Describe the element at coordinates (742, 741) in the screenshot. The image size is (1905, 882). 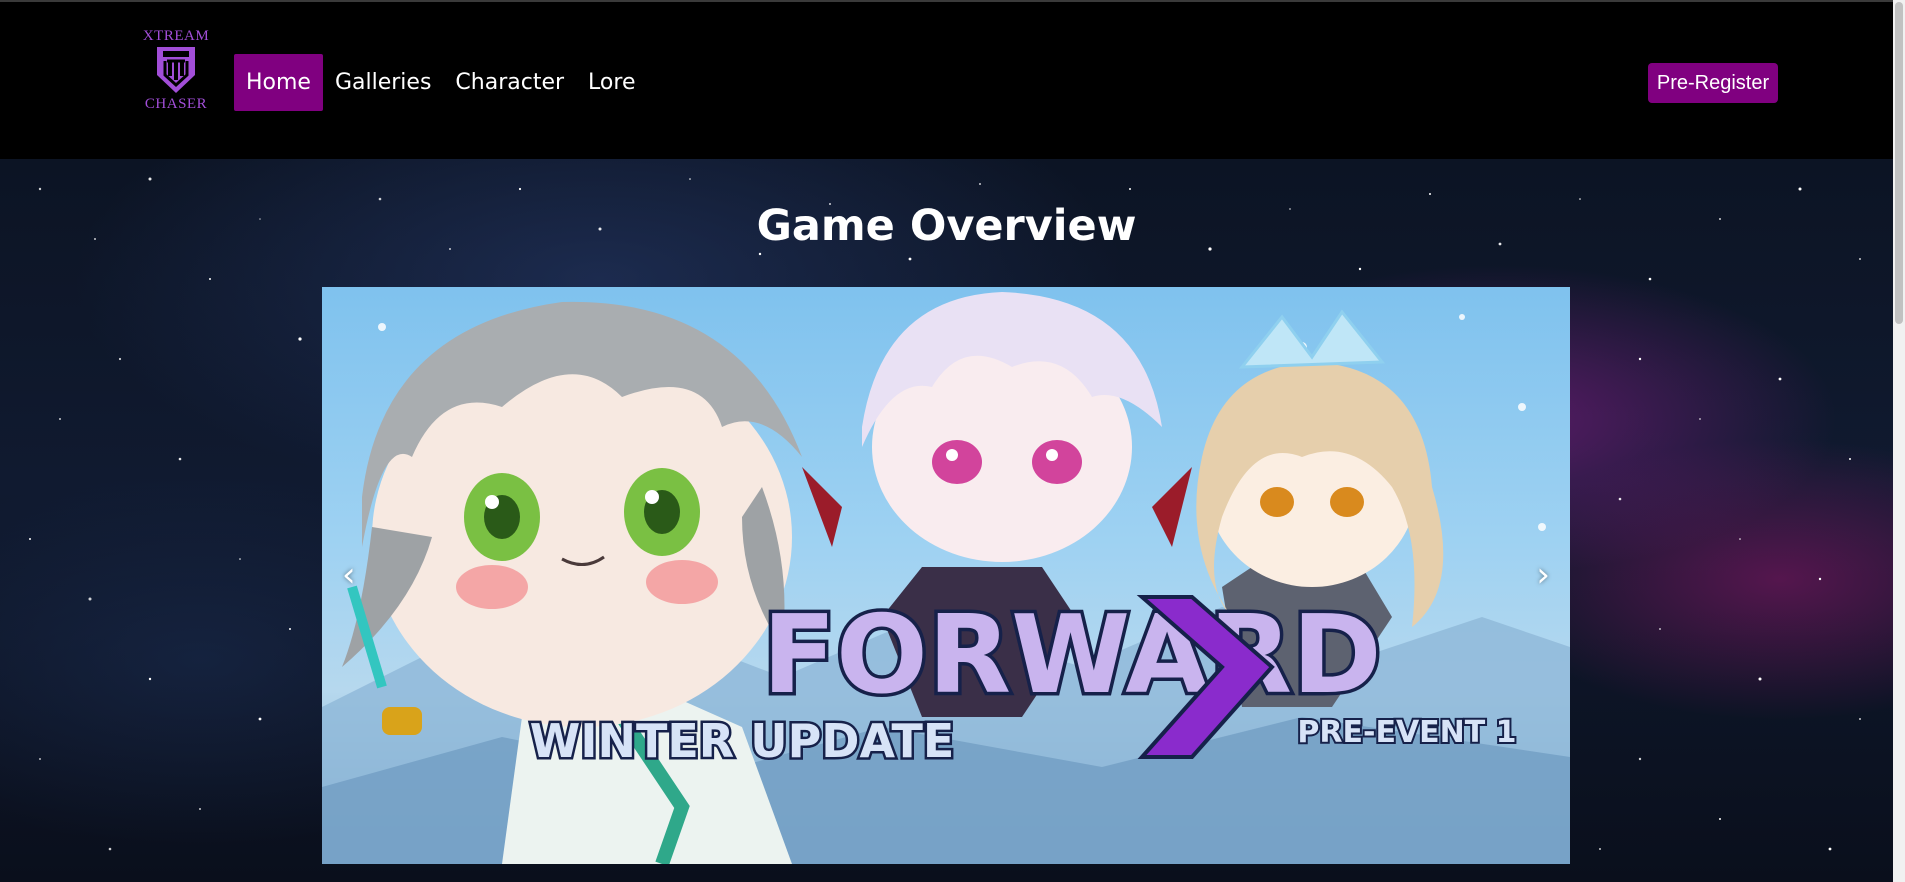
I see `banner-subline: WINTER UPDATE` at that location.